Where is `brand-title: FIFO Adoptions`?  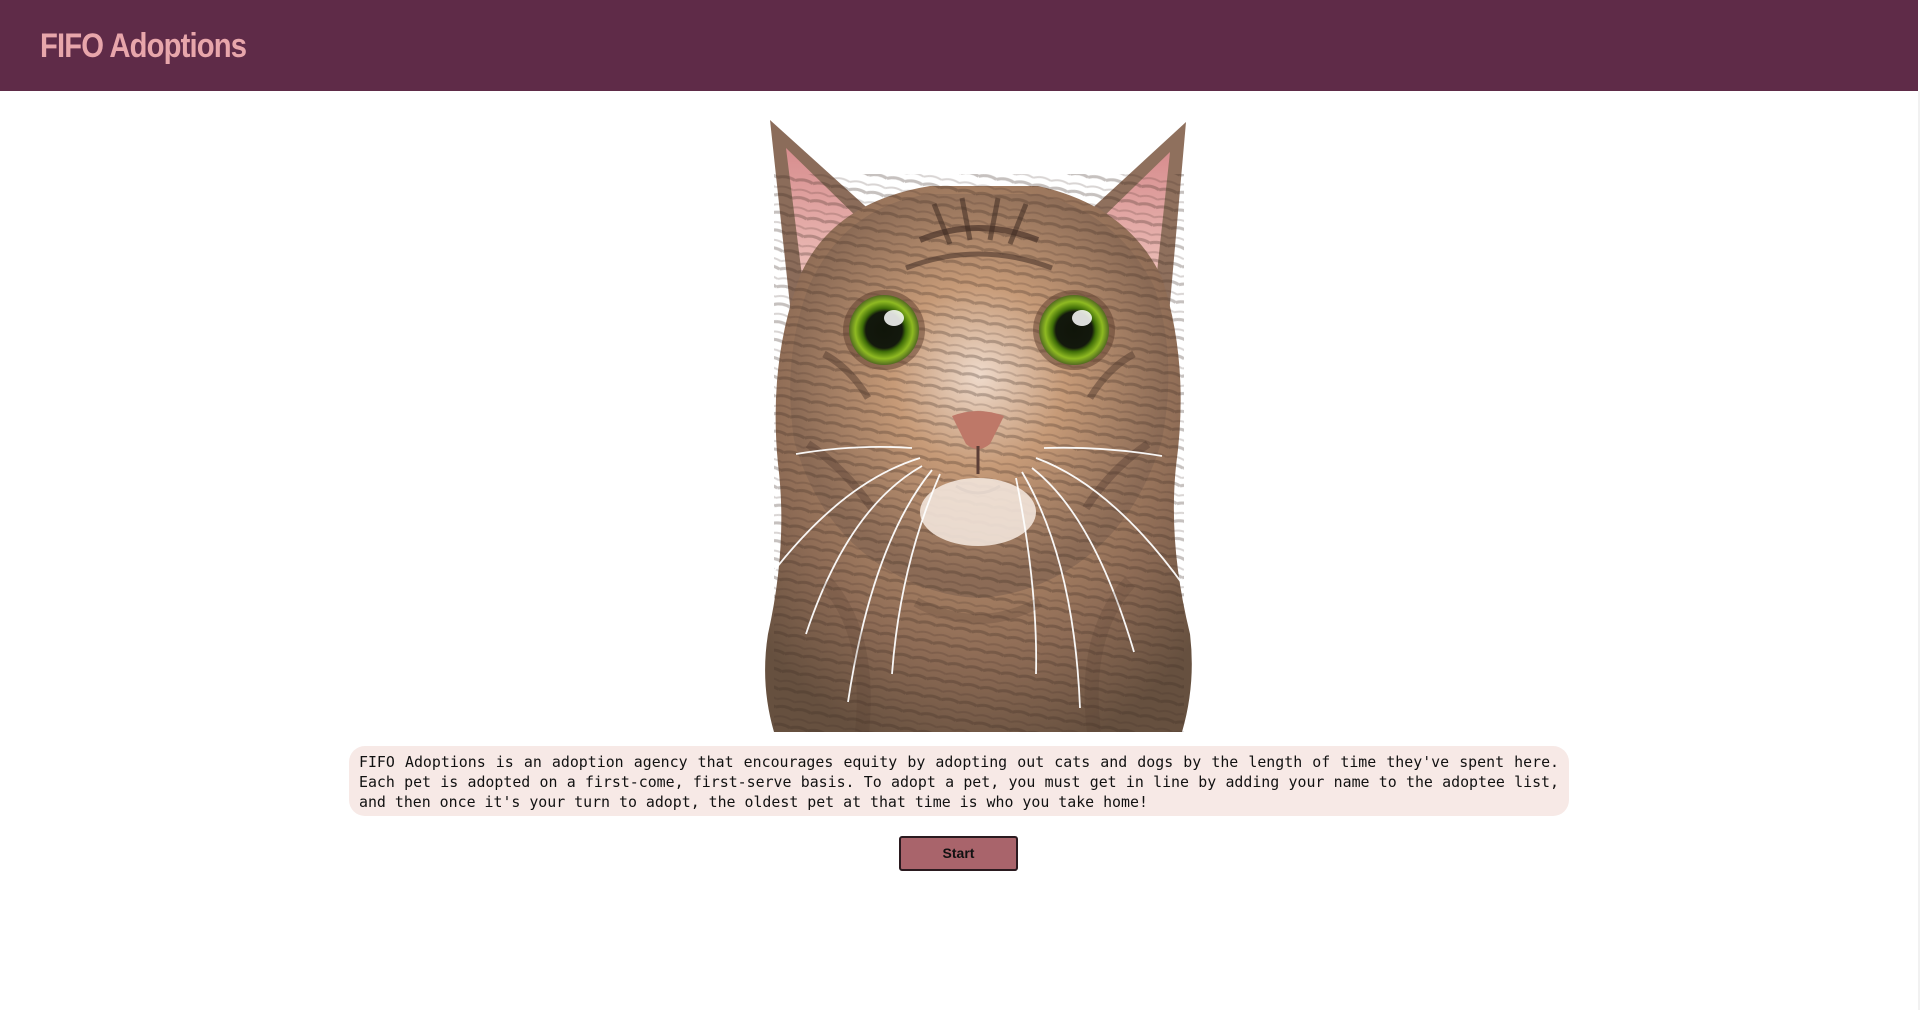 brand-title: FIFO Adoptions is located at coordinates (143, 46).